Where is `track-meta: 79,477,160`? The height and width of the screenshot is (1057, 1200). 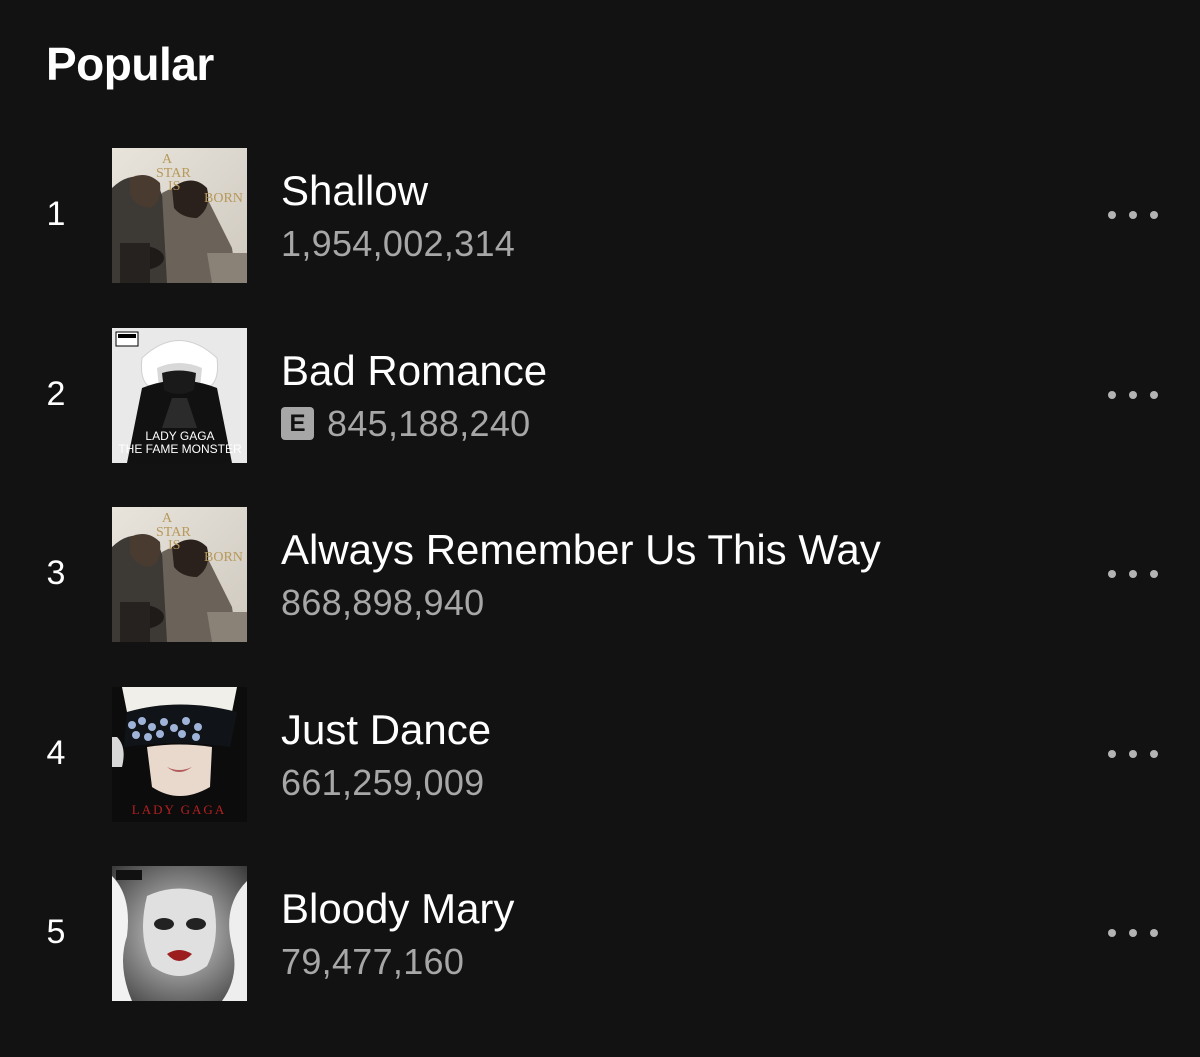 track-meta: 79,477,160 is located at coordinates (397, 962).